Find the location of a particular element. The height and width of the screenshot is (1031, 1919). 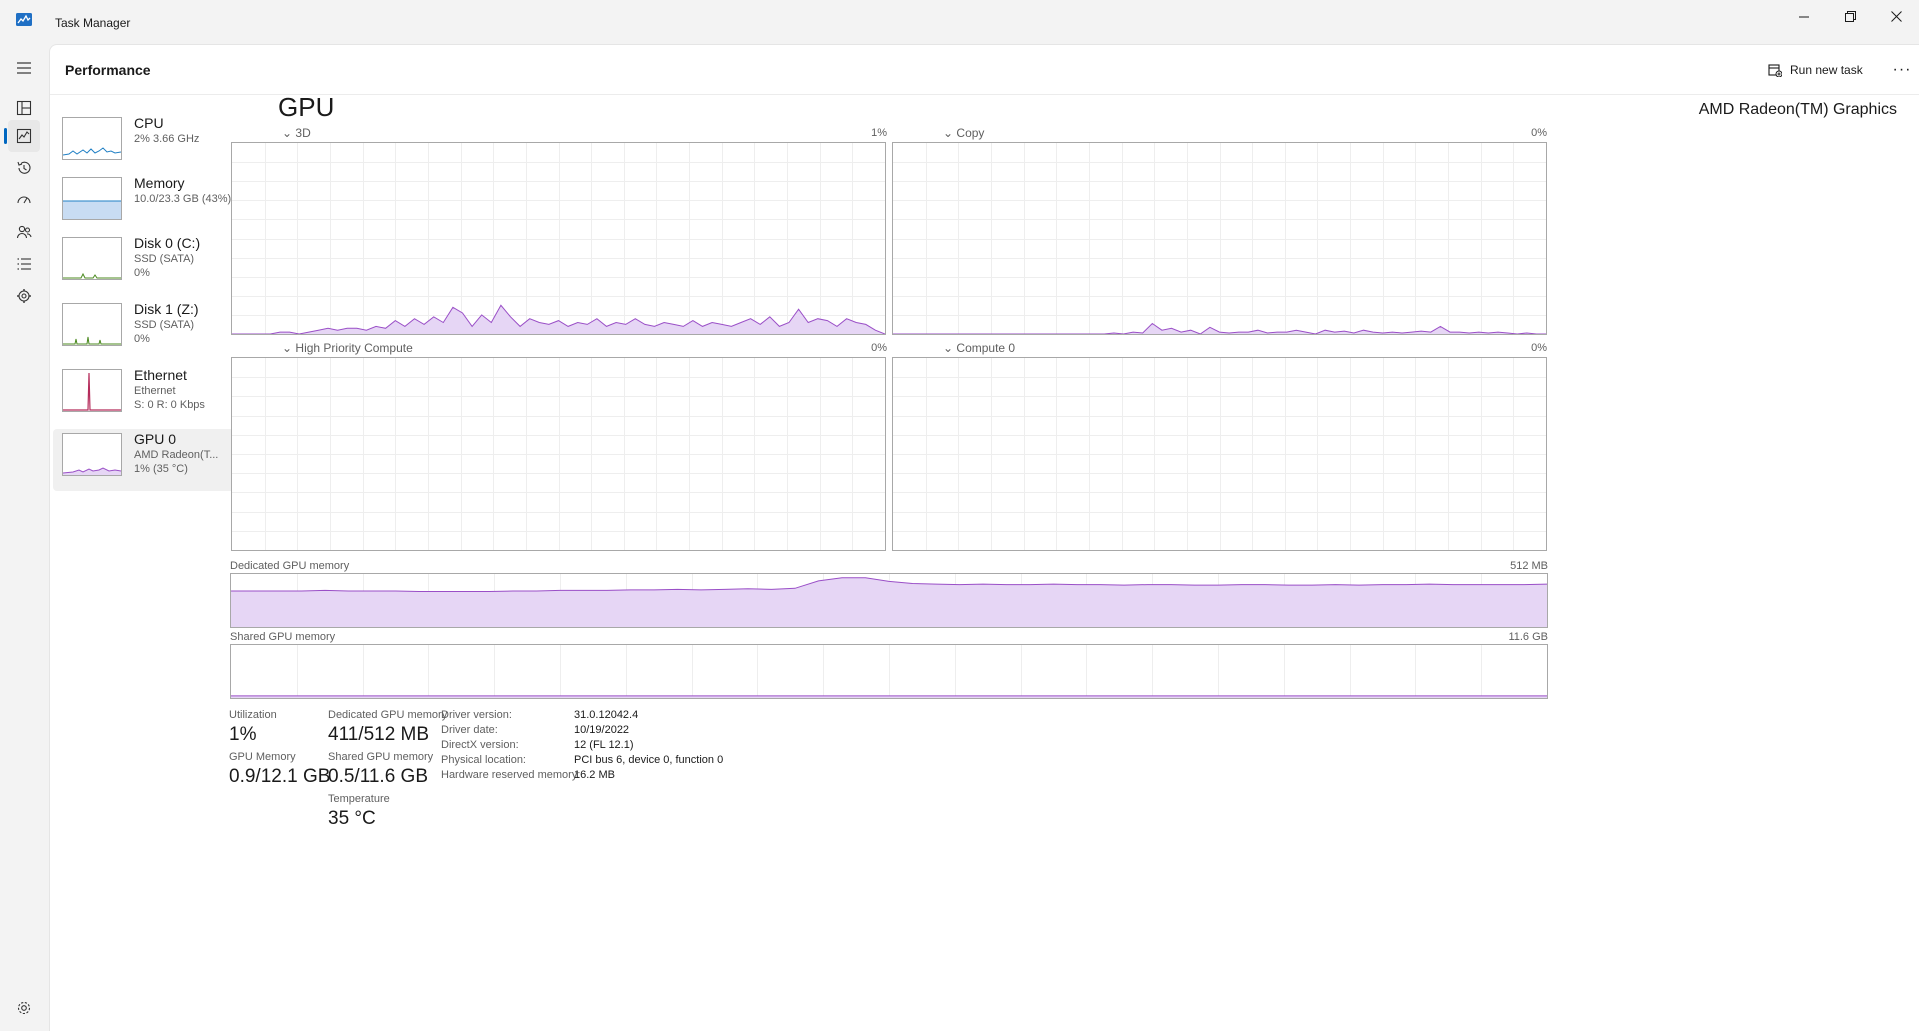

disk-1-thumbnail-graph is located at coordinates (92, 324).